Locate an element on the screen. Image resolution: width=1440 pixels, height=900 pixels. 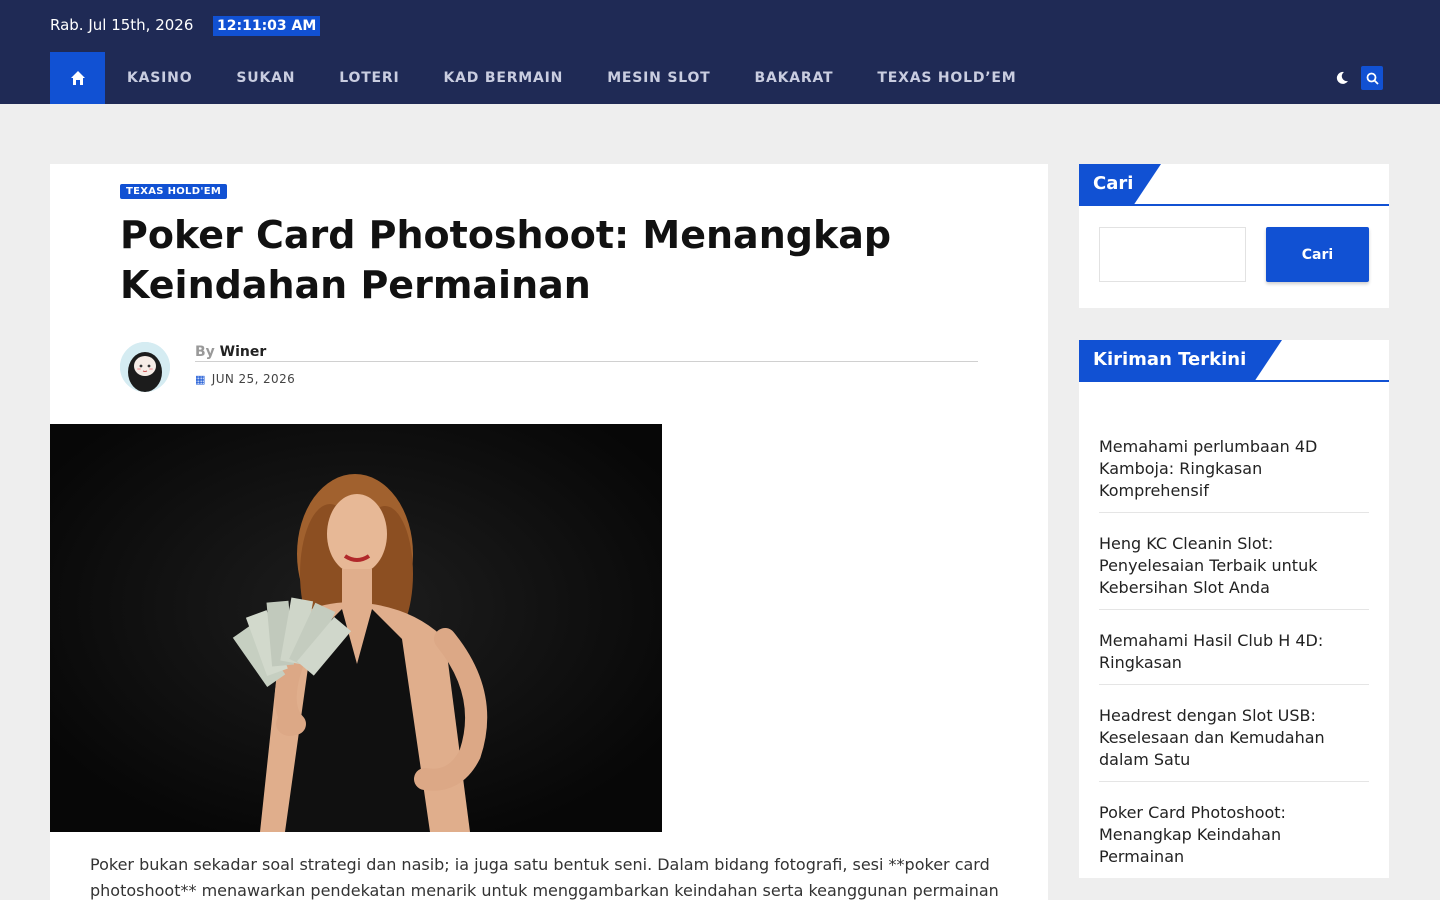
publish-date-text: JUN 25, 2026 is located at coordinates (253, 379).